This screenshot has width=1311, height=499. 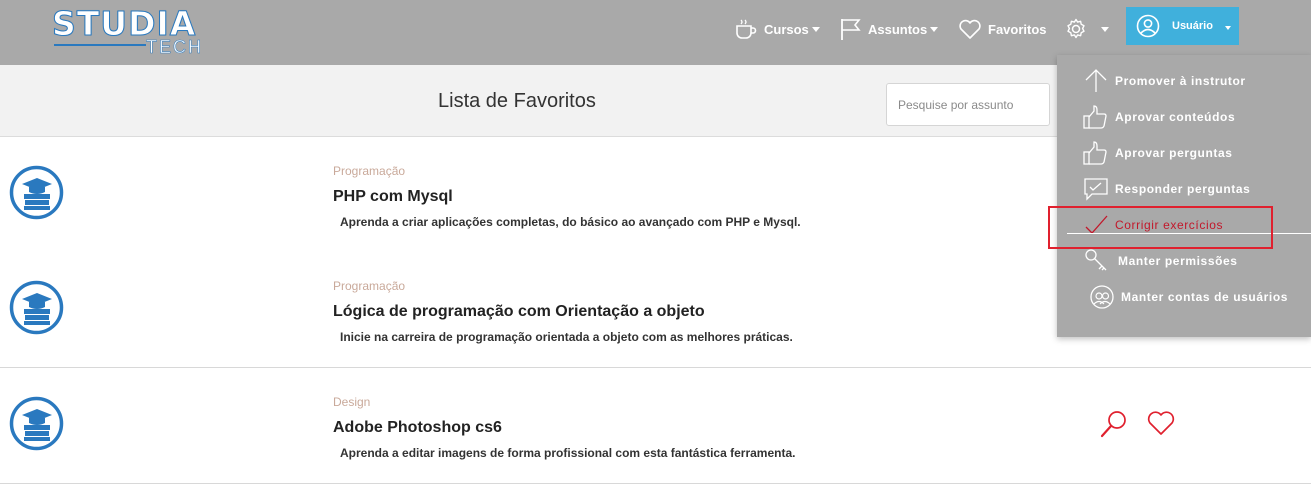 I want to click on arrow-up-icon, so click(x=1096, y=80).